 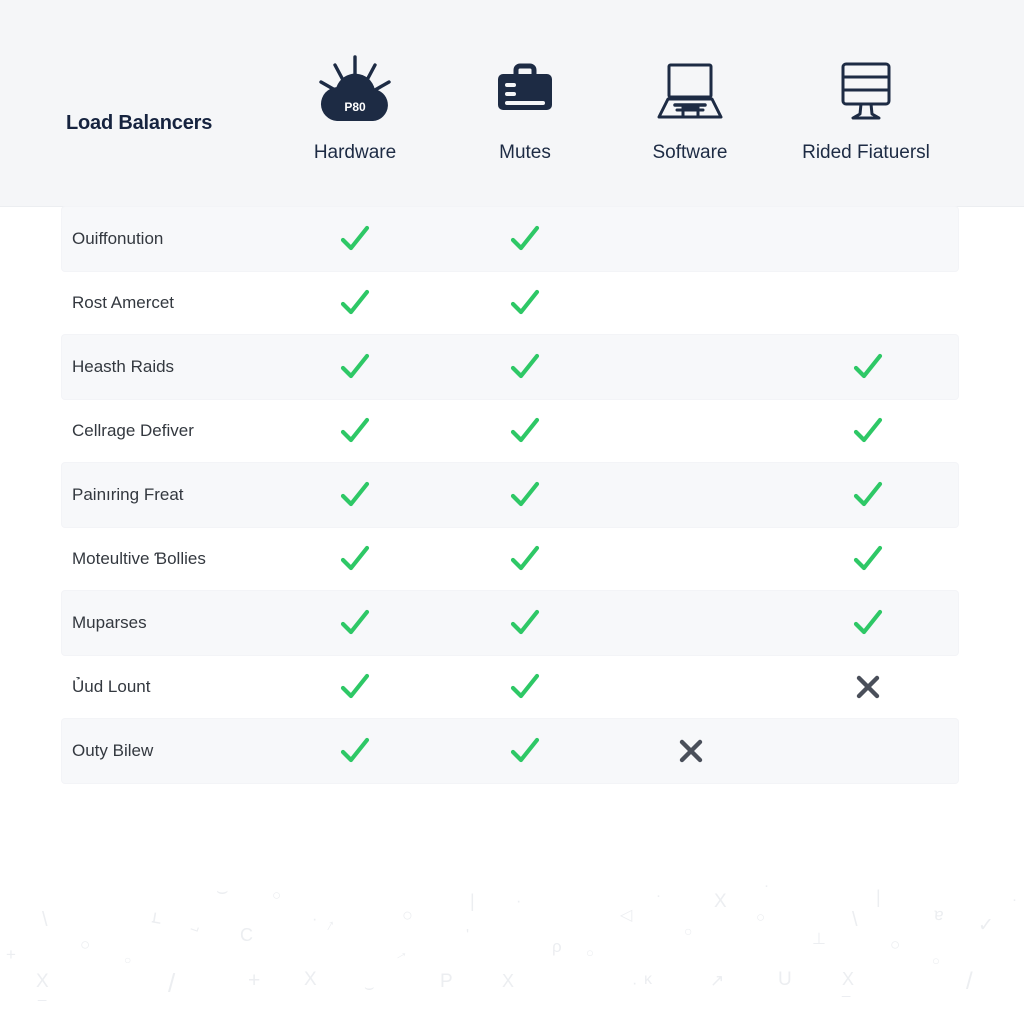 What do you see at coordinates (626, 915) in the screenshot?
I see `decorative-glyph: ◁` at bounding box center [626, 915].